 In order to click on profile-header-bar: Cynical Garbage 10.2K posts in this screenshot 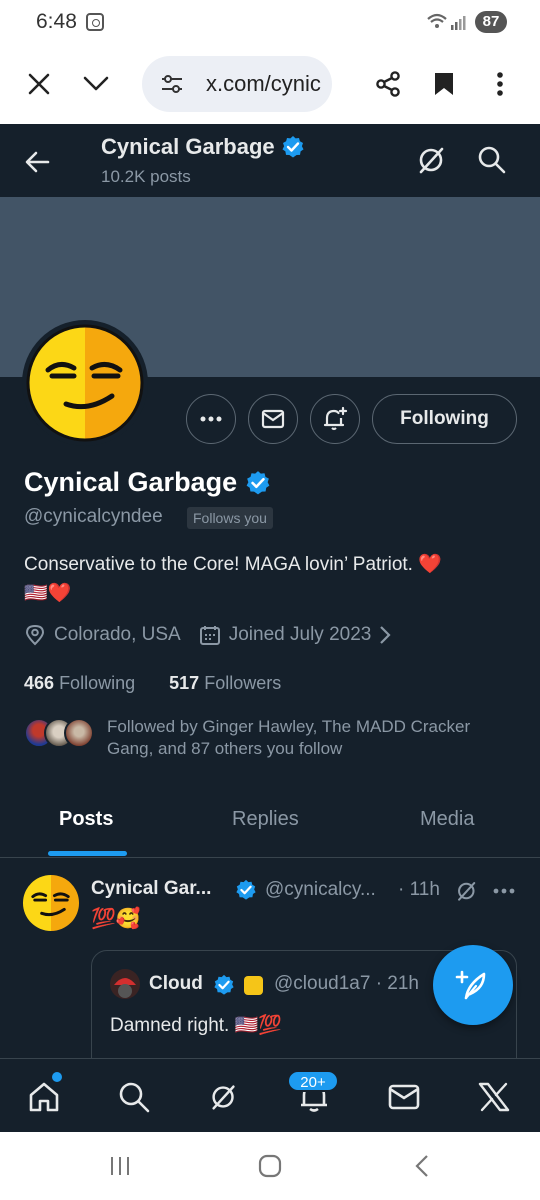, I will do `click(270, 160)`.